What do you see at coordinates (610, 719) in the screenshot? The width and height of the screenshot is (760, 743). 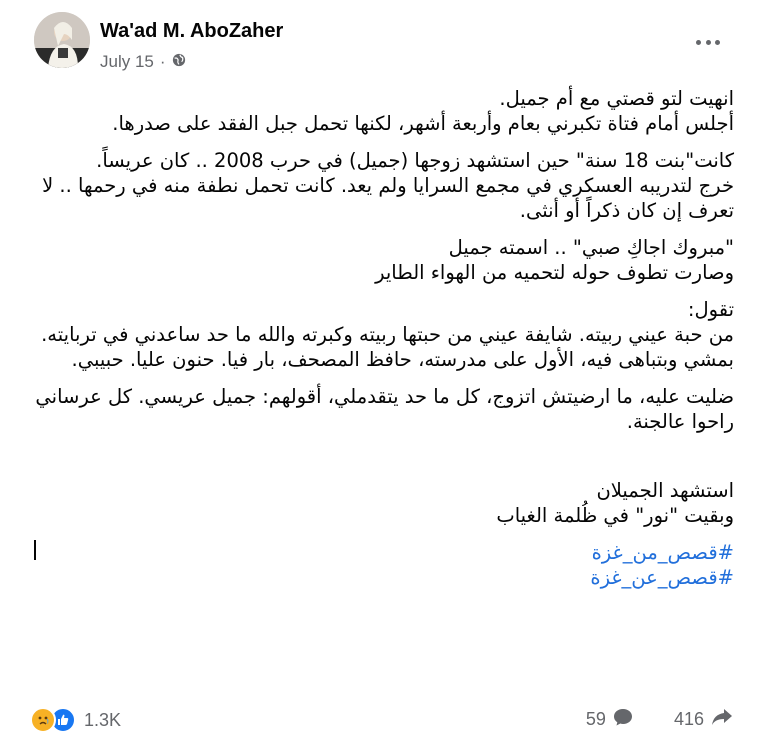 I see `comments-count: 59` at bounding box center [610, 719].